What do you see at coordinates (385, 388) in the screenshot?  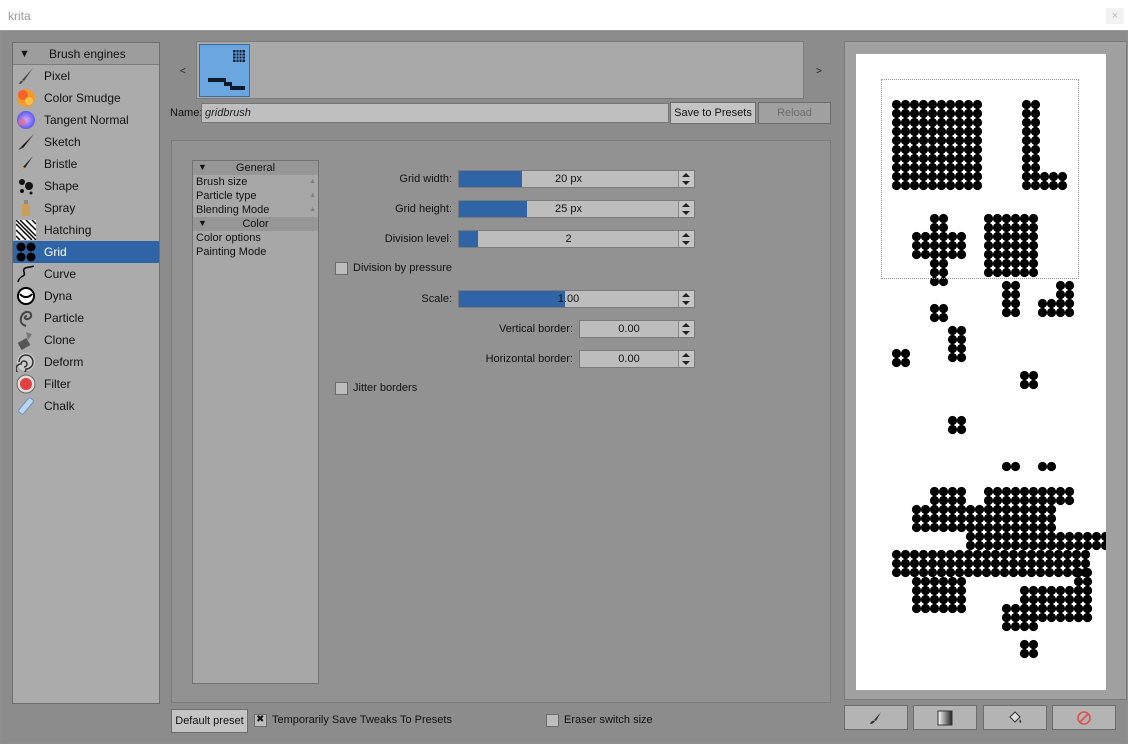 I see `jitter-borders-label: Jitter borders` at bounding box center [385, 388].